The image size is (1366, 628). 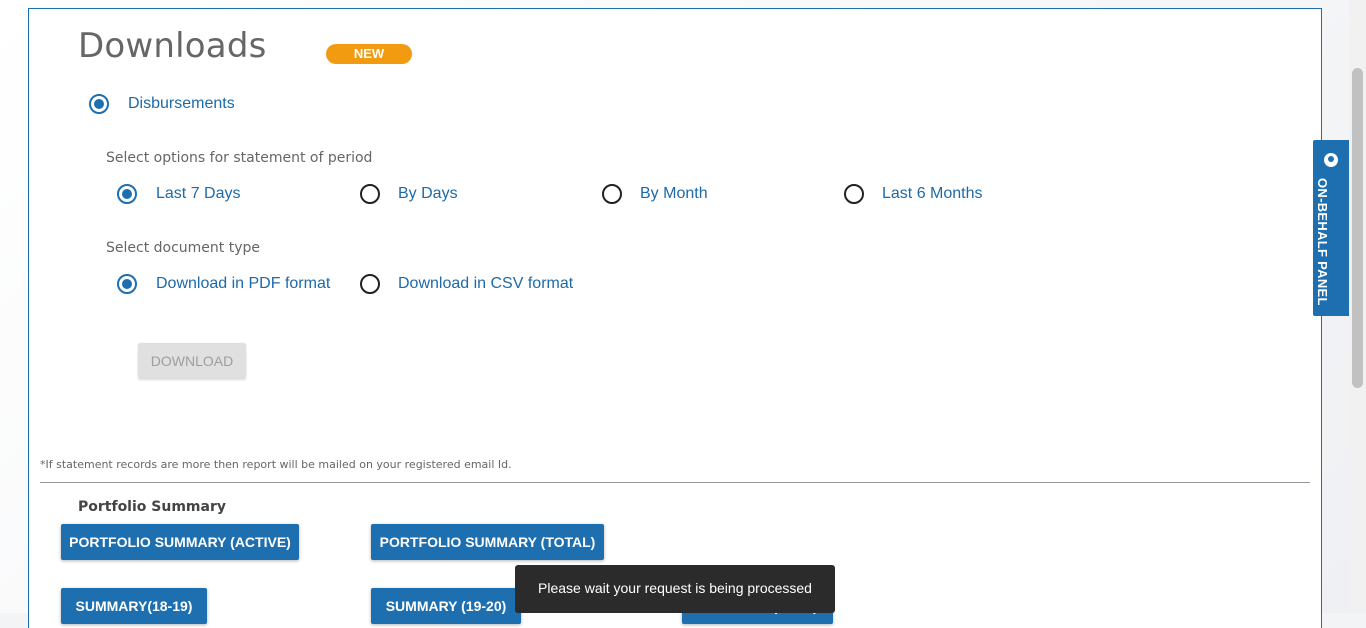 I want to click on period-label-last-6-months: Last 6 Months, so click(x=932, y=194).